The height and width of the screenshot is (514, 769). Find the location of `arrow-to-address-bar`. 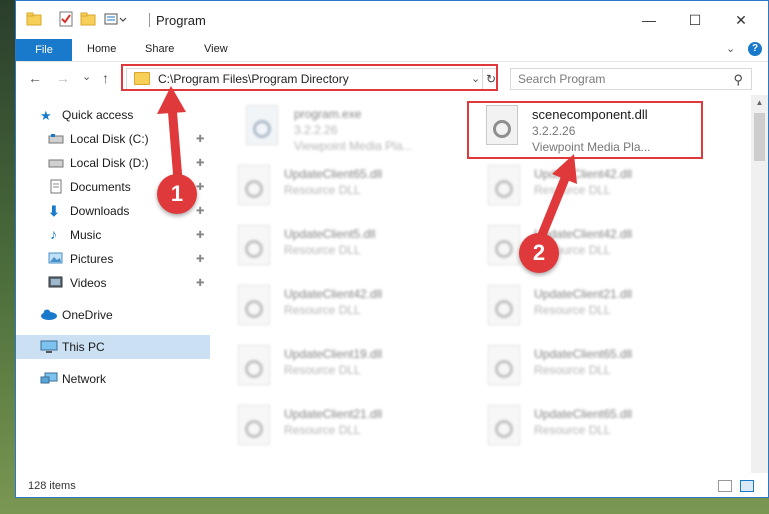

arrow-to-address-bar is located at coordinates (171, 135).